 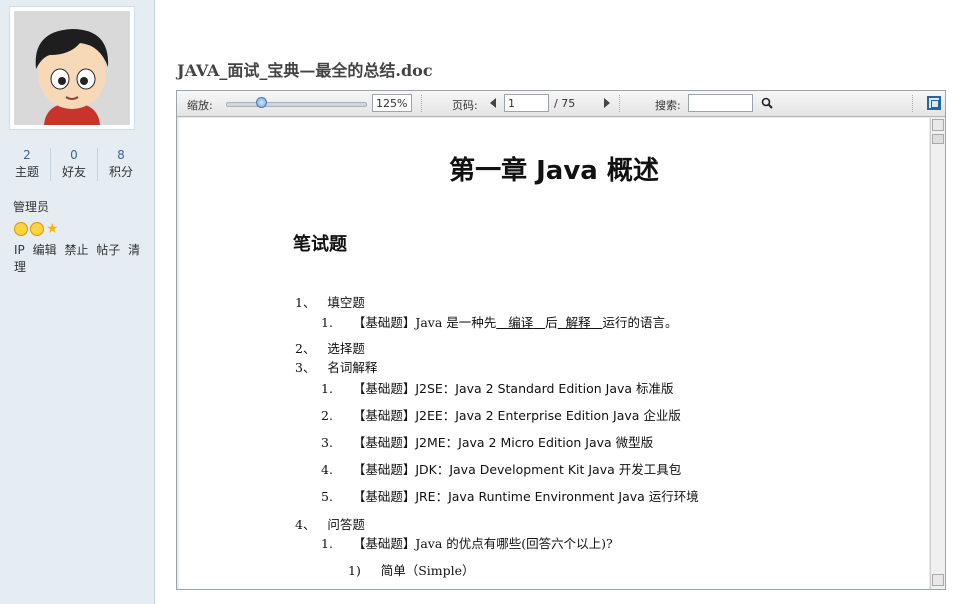 What do you see at coordinates (261, 102) in the screenshot?
I see `zoom-slider-handle` at bounding box center [261, 102].